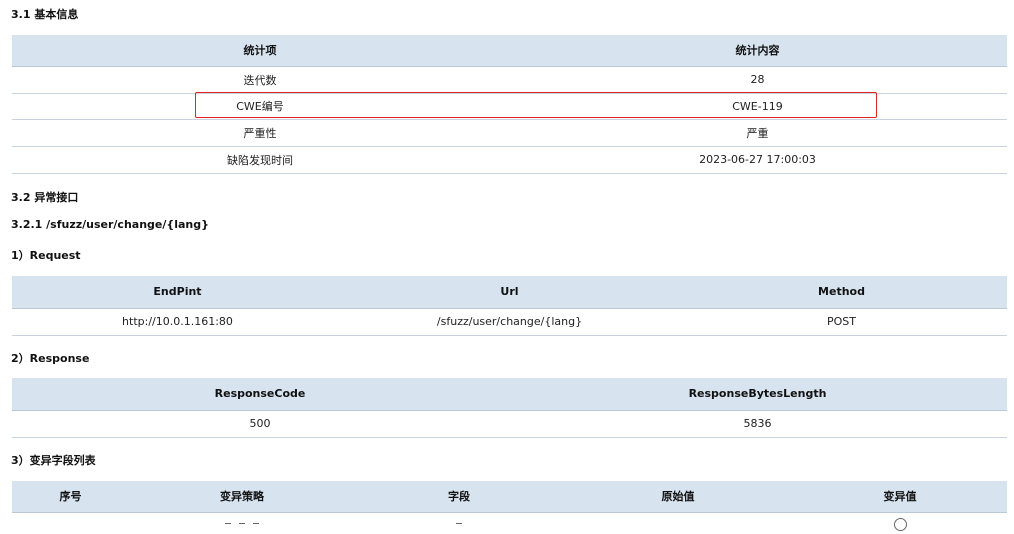 The image size is (1014, 534). Describe the element at coordinates (53, 460) in the screenshot. I see `mutation-heading: 3）变异字段列表` at that location.